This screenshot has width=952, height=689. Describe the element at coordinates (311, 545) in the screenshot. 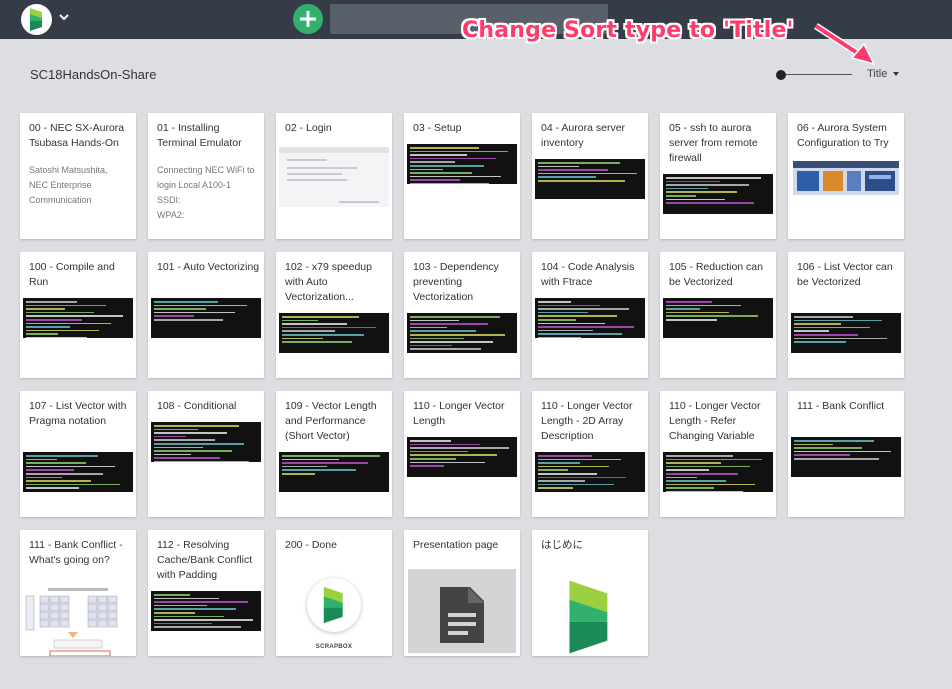

I see `page-card-title: 200 - Done` at that location.